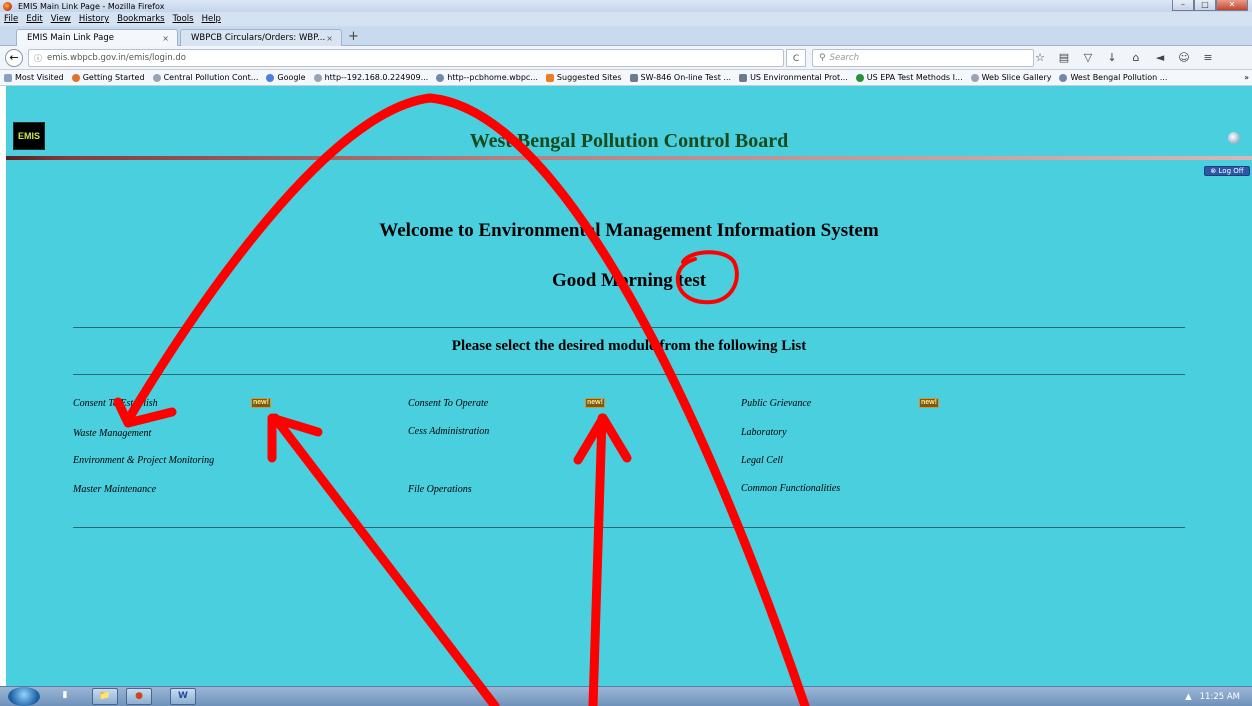 This screenshot has width=1252, height=706. I want to click on bookmark-label: Most Visited, so click(39, 77).